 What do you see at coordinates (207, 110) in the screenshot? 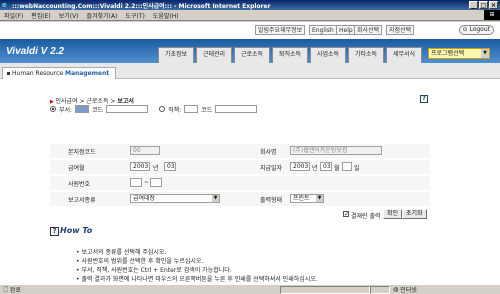
I see `rank-code-label: 코드` at bounding box center [207, 110].